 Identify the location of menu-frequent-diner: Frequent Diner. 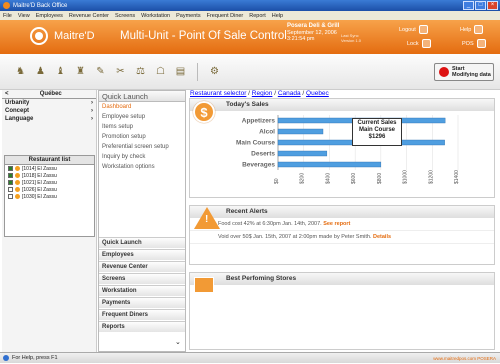
(225, 16).